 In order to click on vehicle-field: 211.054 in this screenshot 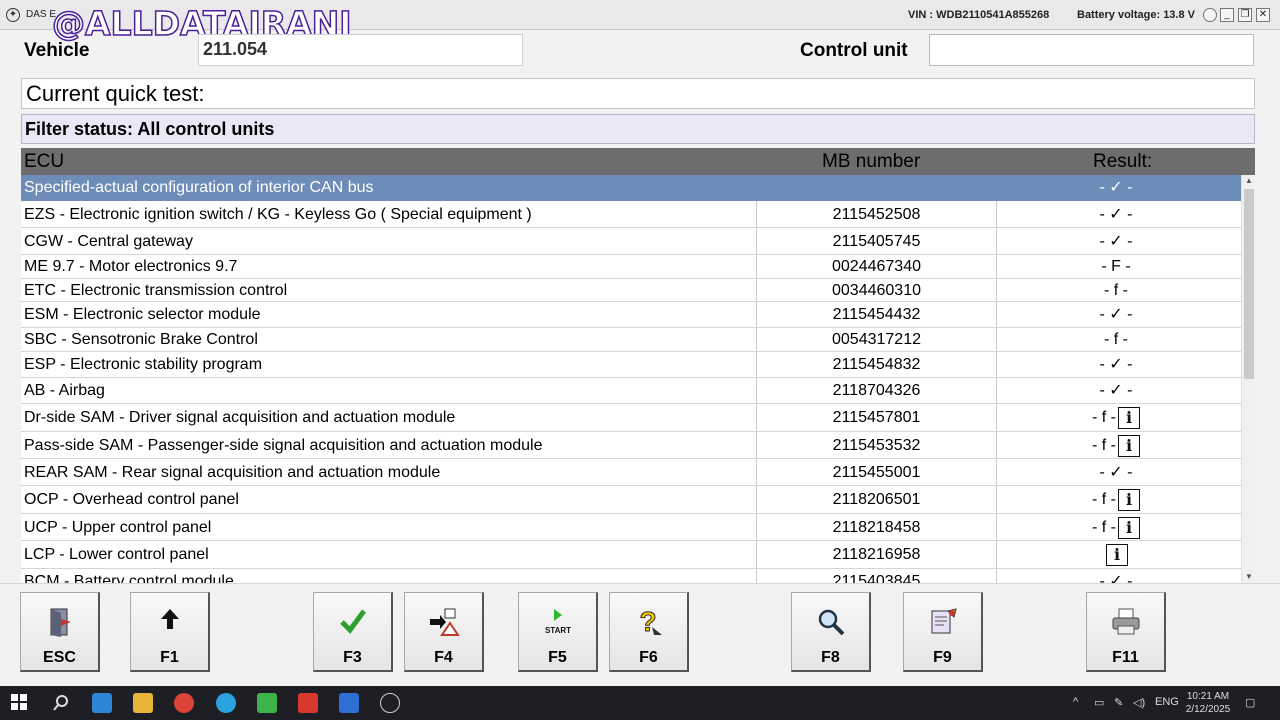, I will do `click(360, 50)`.